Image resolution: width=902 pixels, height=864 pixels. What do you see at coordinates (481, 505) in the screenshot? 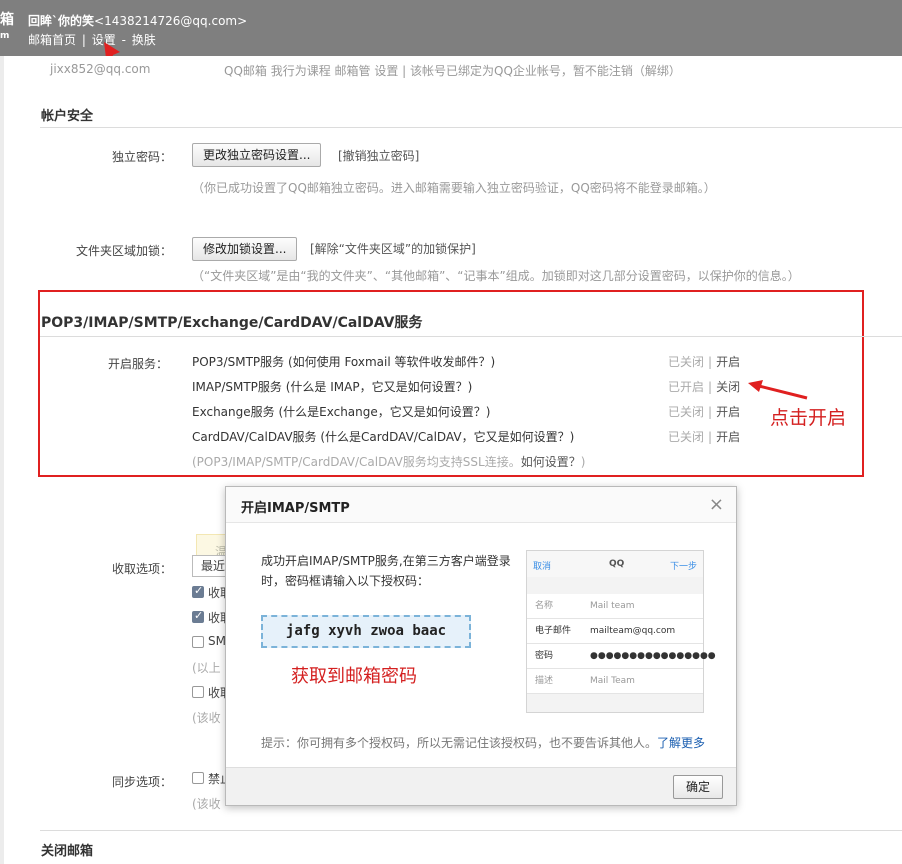
I see `dialog-header: 开启IMAP/SMTP ×` at bounding box center [481, 505].